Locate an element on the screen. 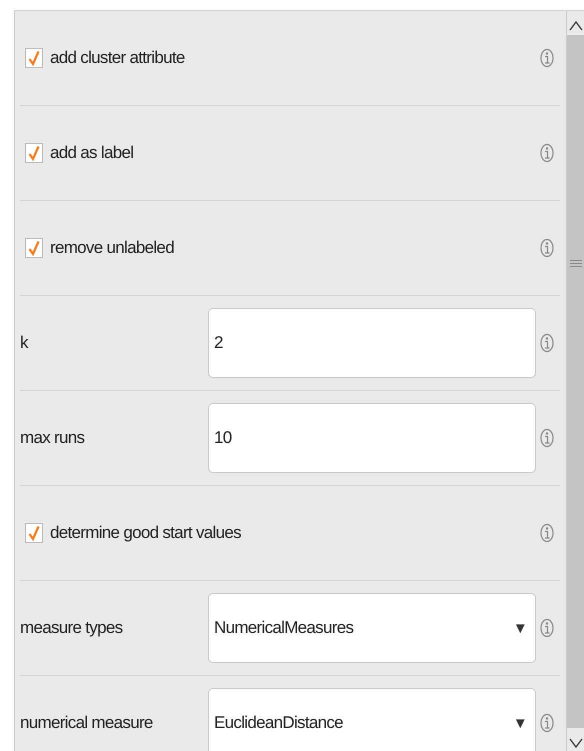  grip-icon is located at coordinates (576, 263).